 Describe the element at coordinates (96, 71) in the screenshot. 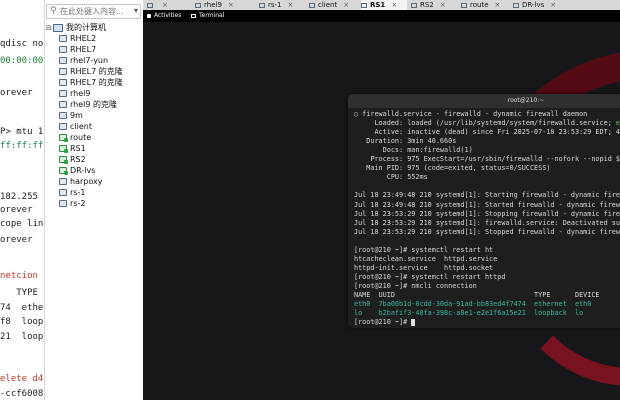

I see `vm-item-label: RHEL7 的克隆` at that location.